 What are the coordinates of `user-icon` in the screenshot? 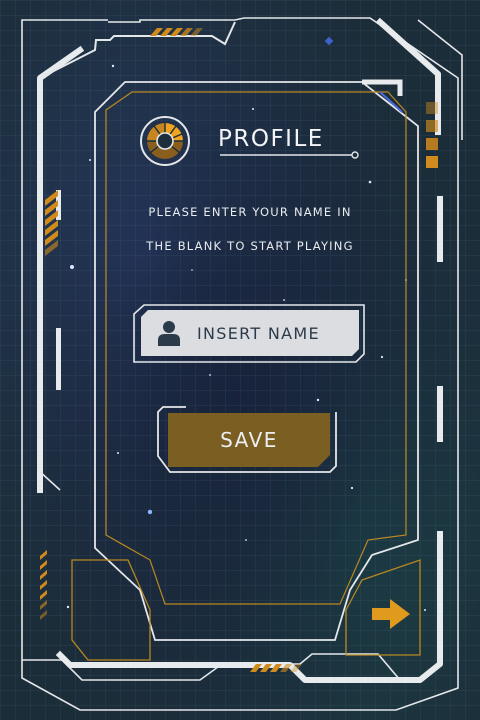 It's located at (169, 333).